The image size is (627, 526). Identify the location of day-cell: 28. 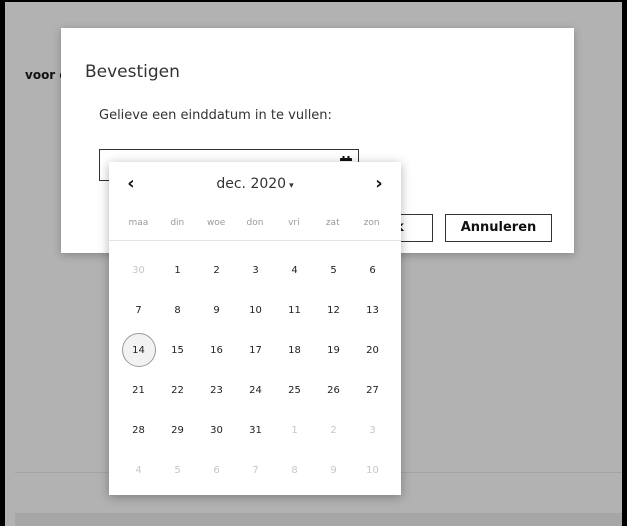
(138, 430).